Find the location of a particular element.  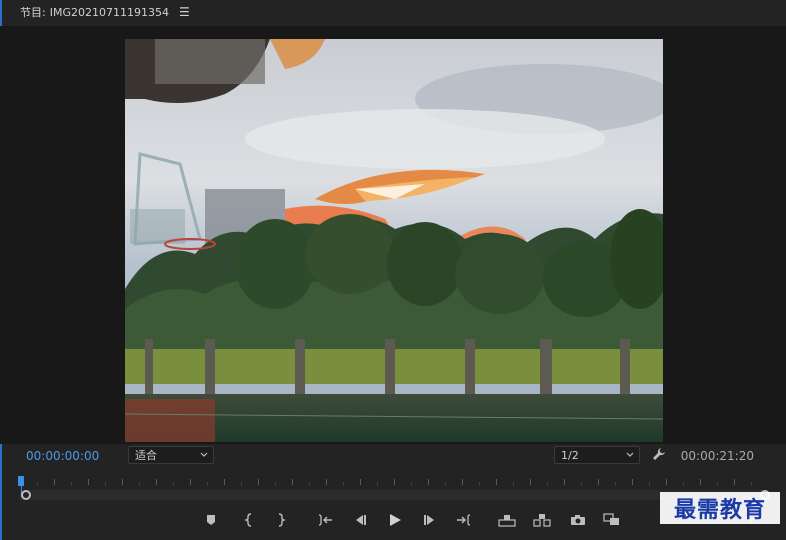

duration-timecode: 00:00:21:20 is located at coordinates (717, 456).